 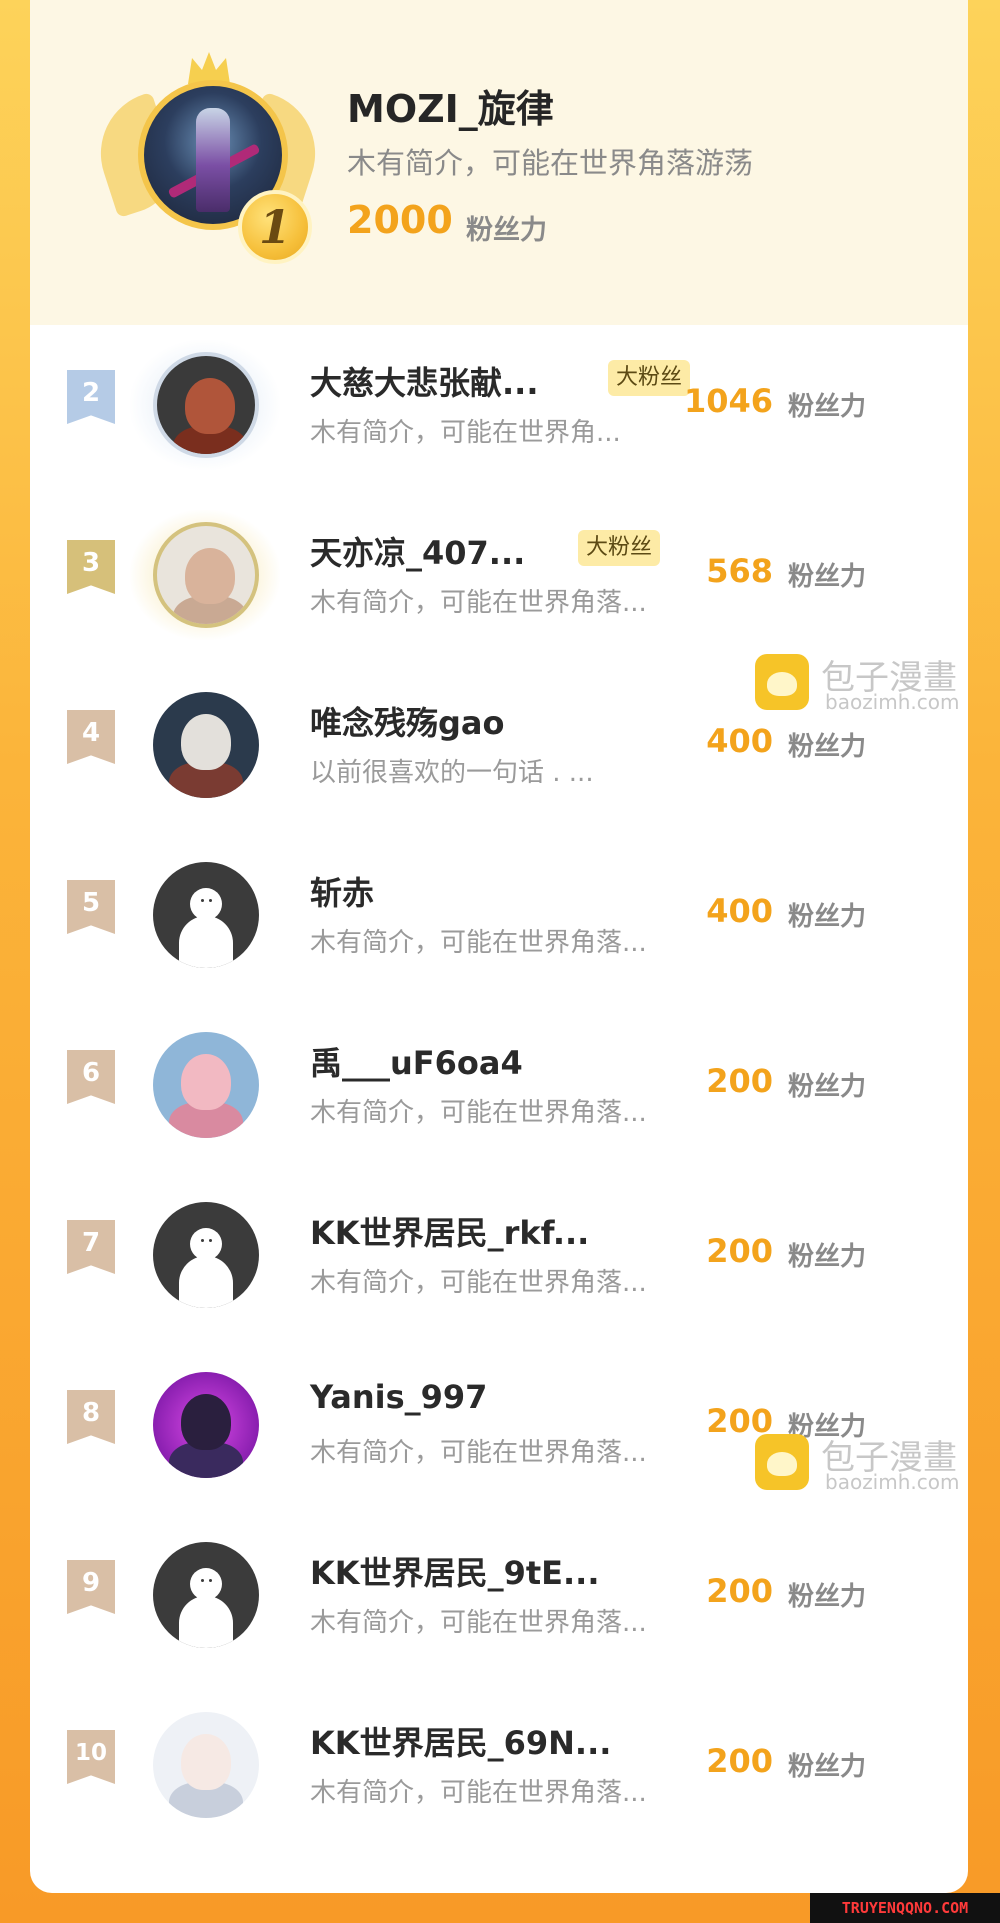 What do you see at coordinates (275, 227) in the screenshot?
I see `rank-1-medal: 1` at bounding box center [275, 227].